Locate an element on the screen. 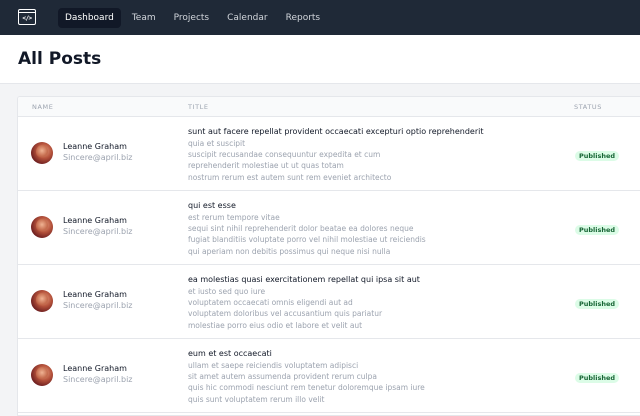 This screenshot has height=416, width=640. nav-link-dashboard: Dashboard is located at coordinates (89, 18).